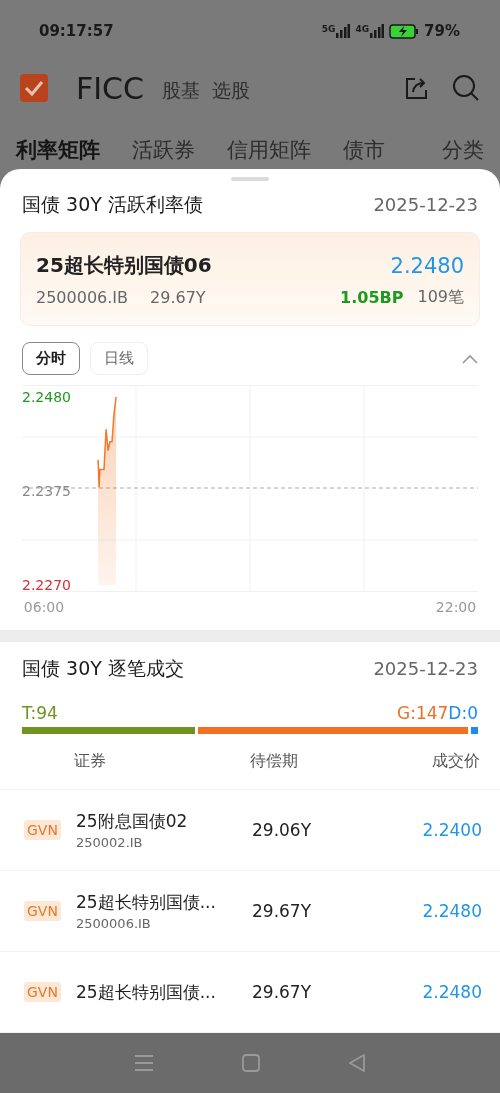  What do you see at coordinates (124, 266) in the screenshot?
I see `bond-name: 25超长特别国债06` at bounding box center [124, 266].